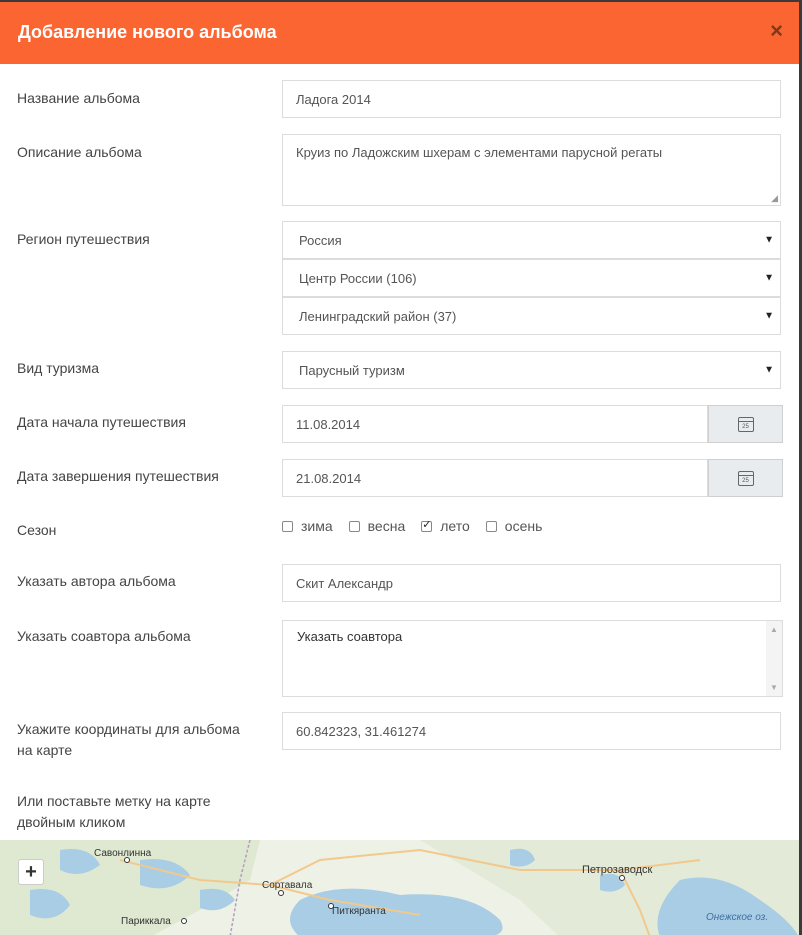  Describe the element at coordinates (427, 525) in the screenshot. I see `checkbox-checked` at that location.